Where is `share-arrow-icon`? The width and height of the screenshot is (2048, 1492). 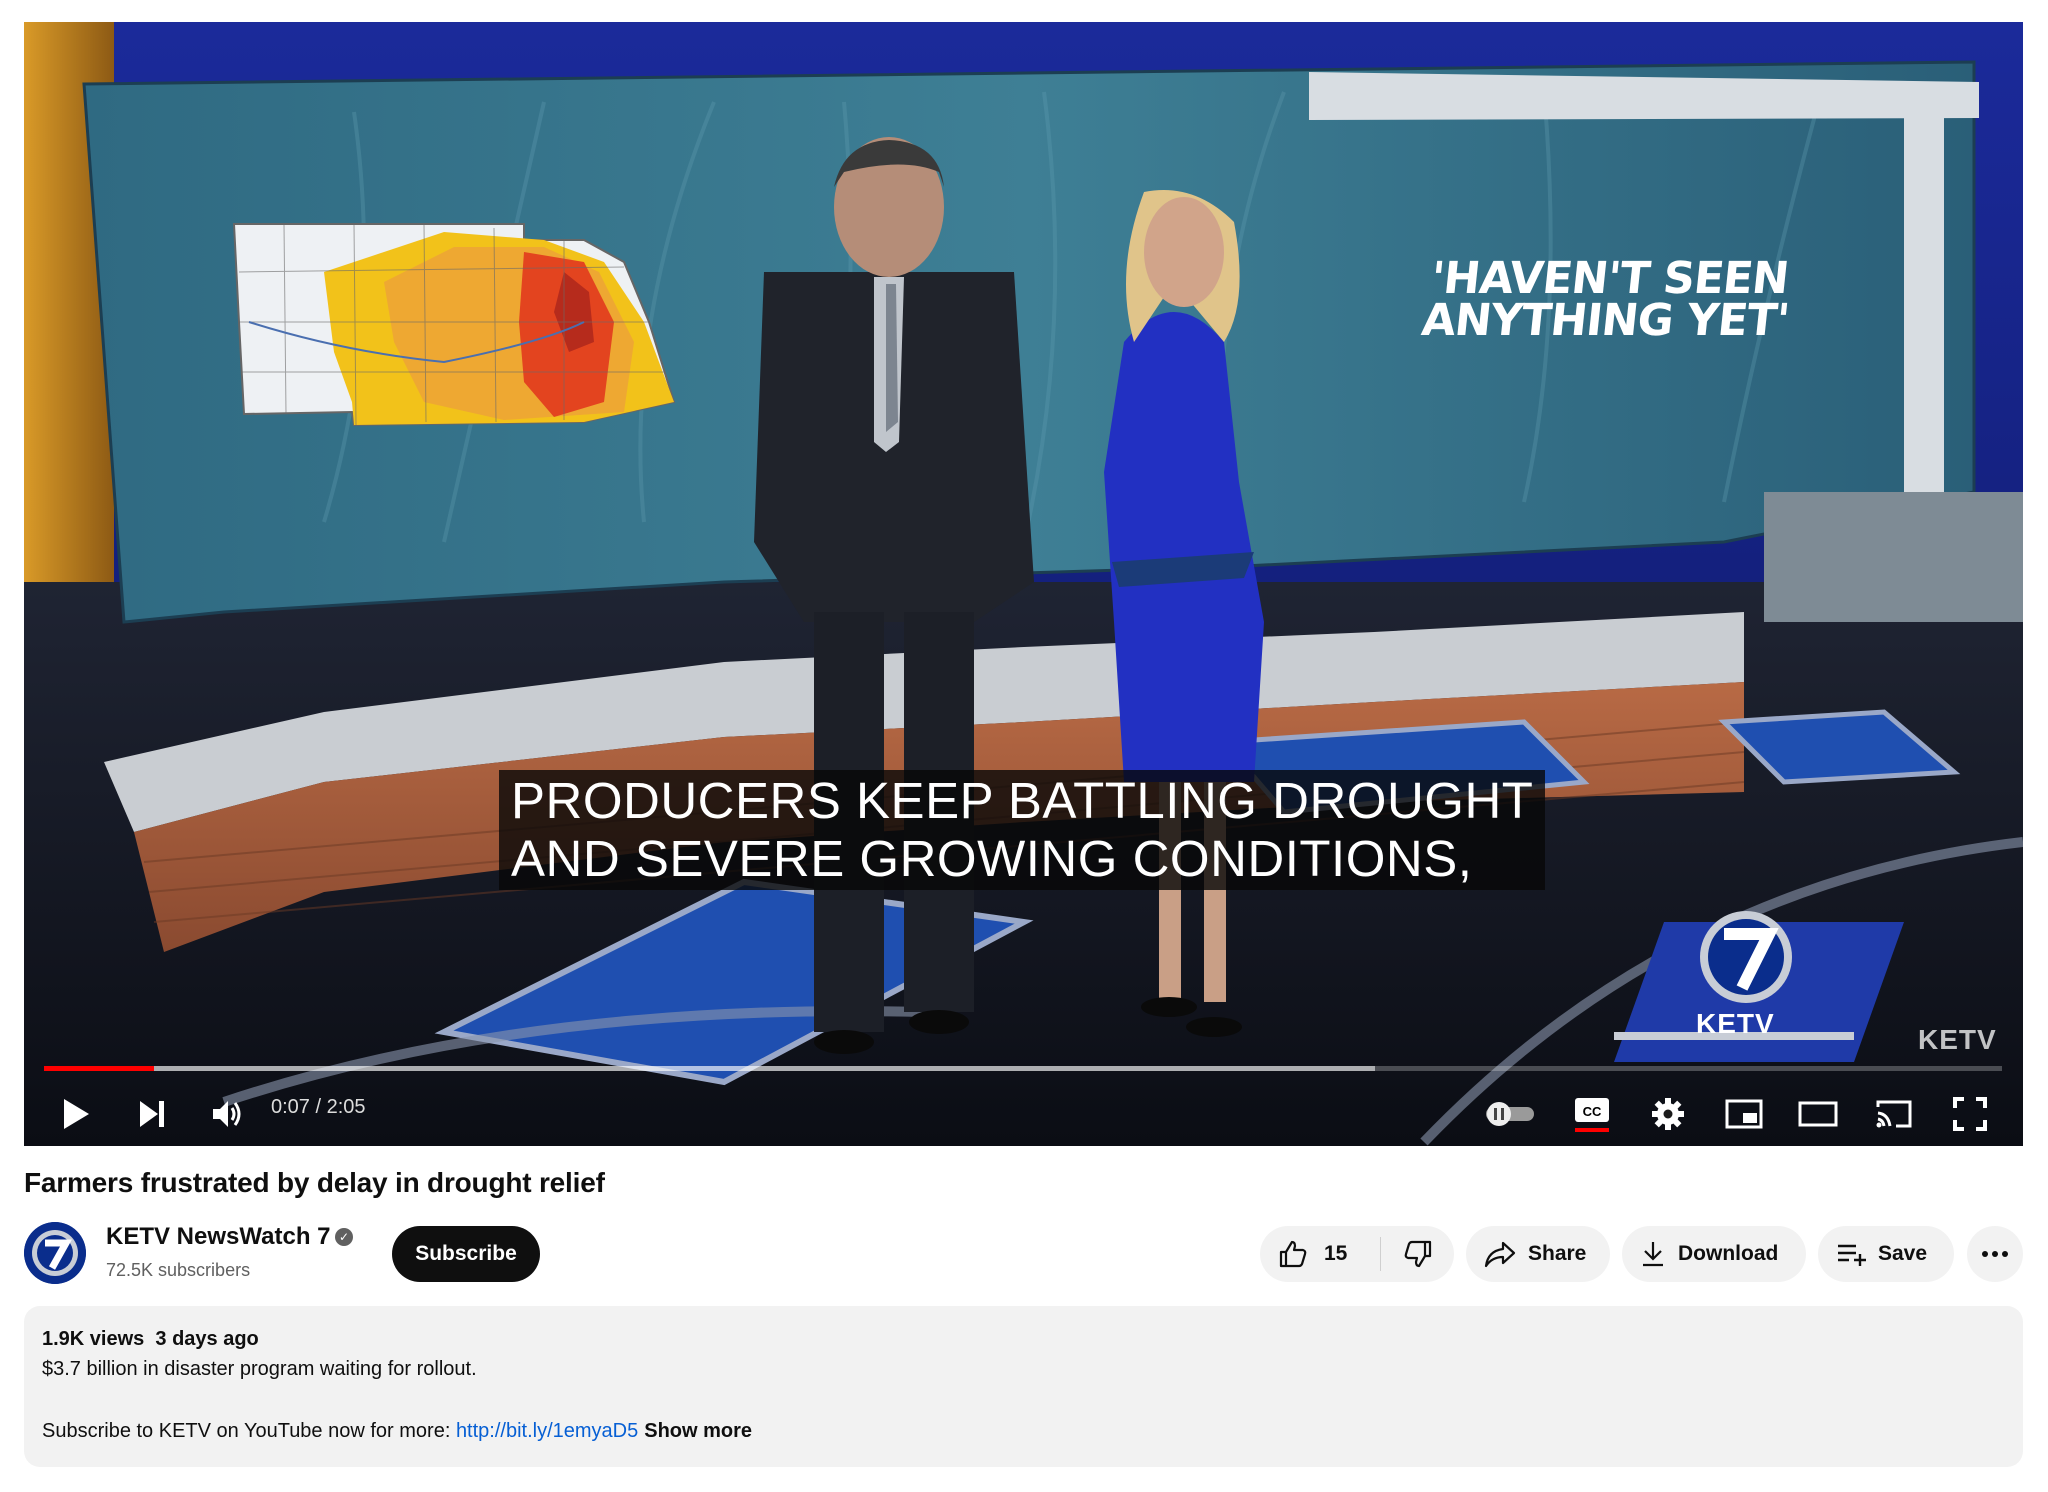 share-arrow-icon is located at coordinates (1500, 1254).